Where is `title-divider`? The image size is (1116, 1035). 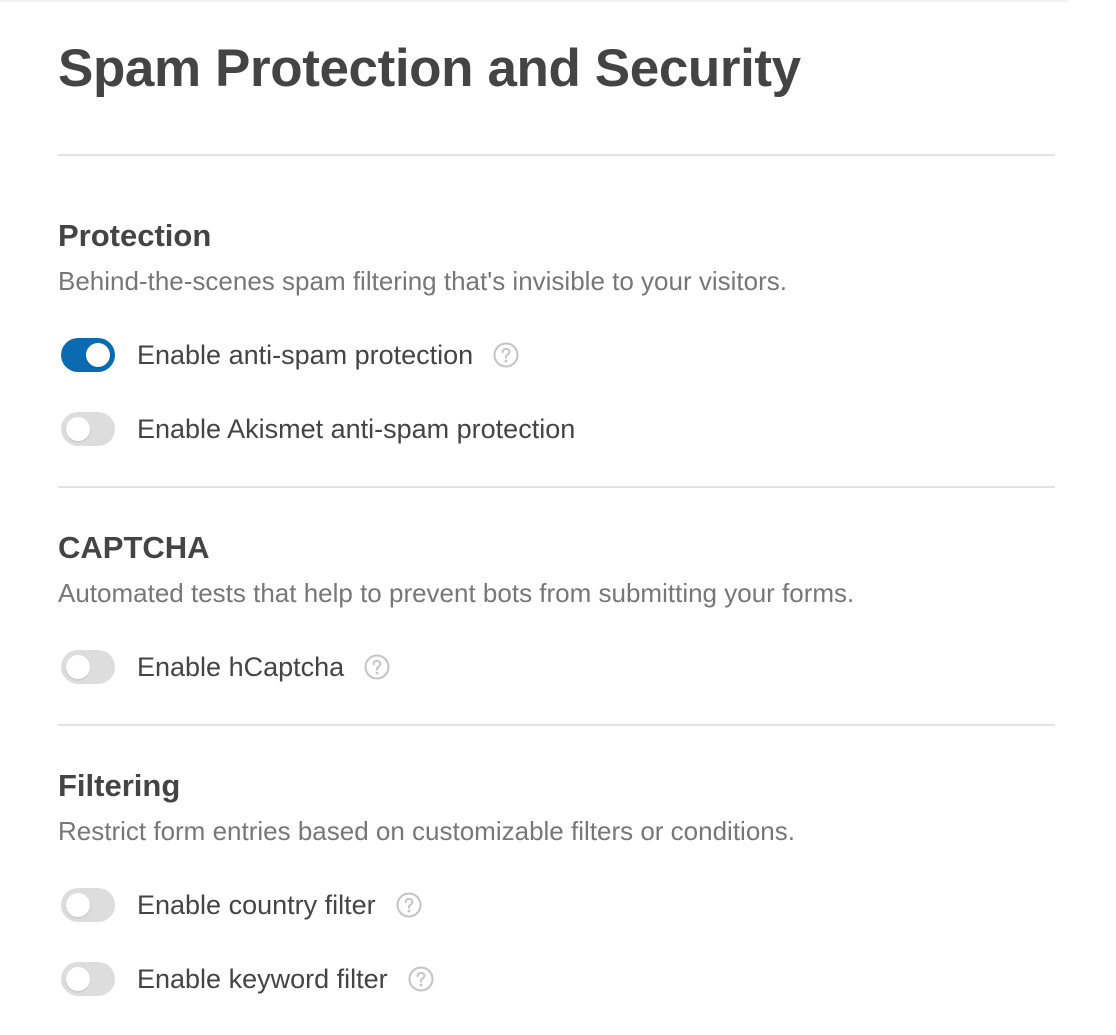 title-divider is located at coordinates (556, 155).